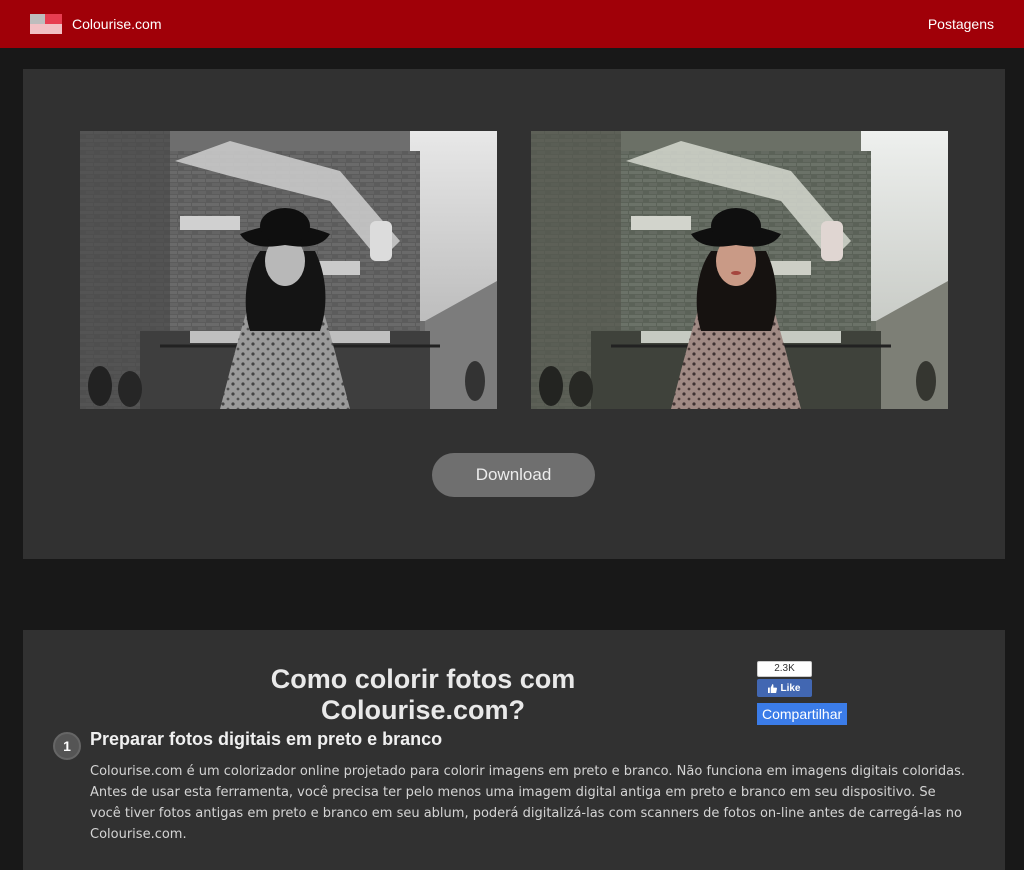 The height and width of the screenshot is (870, 1024). What do you see at coordinates (288, 270) in the screenshot?
I see `original-bw-photo` at bounding box center [288, 270].